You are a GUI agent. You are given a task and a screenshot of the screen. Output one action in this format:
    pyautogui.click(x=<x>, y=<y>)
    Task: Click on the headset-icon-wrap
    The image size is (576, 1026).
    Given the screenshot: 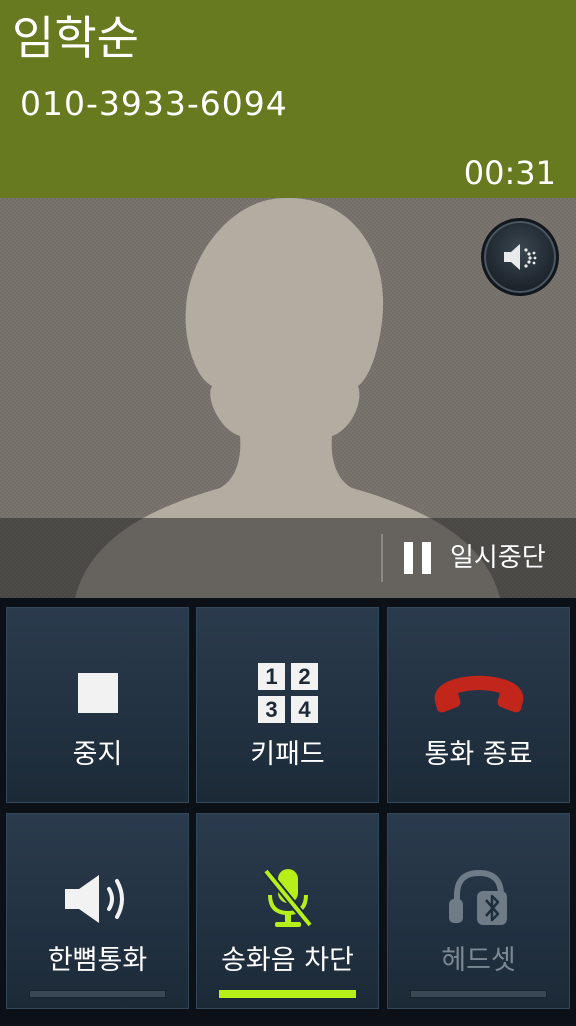 What is the action you would take?
    pyautogui.click(x=478, y=899)
    